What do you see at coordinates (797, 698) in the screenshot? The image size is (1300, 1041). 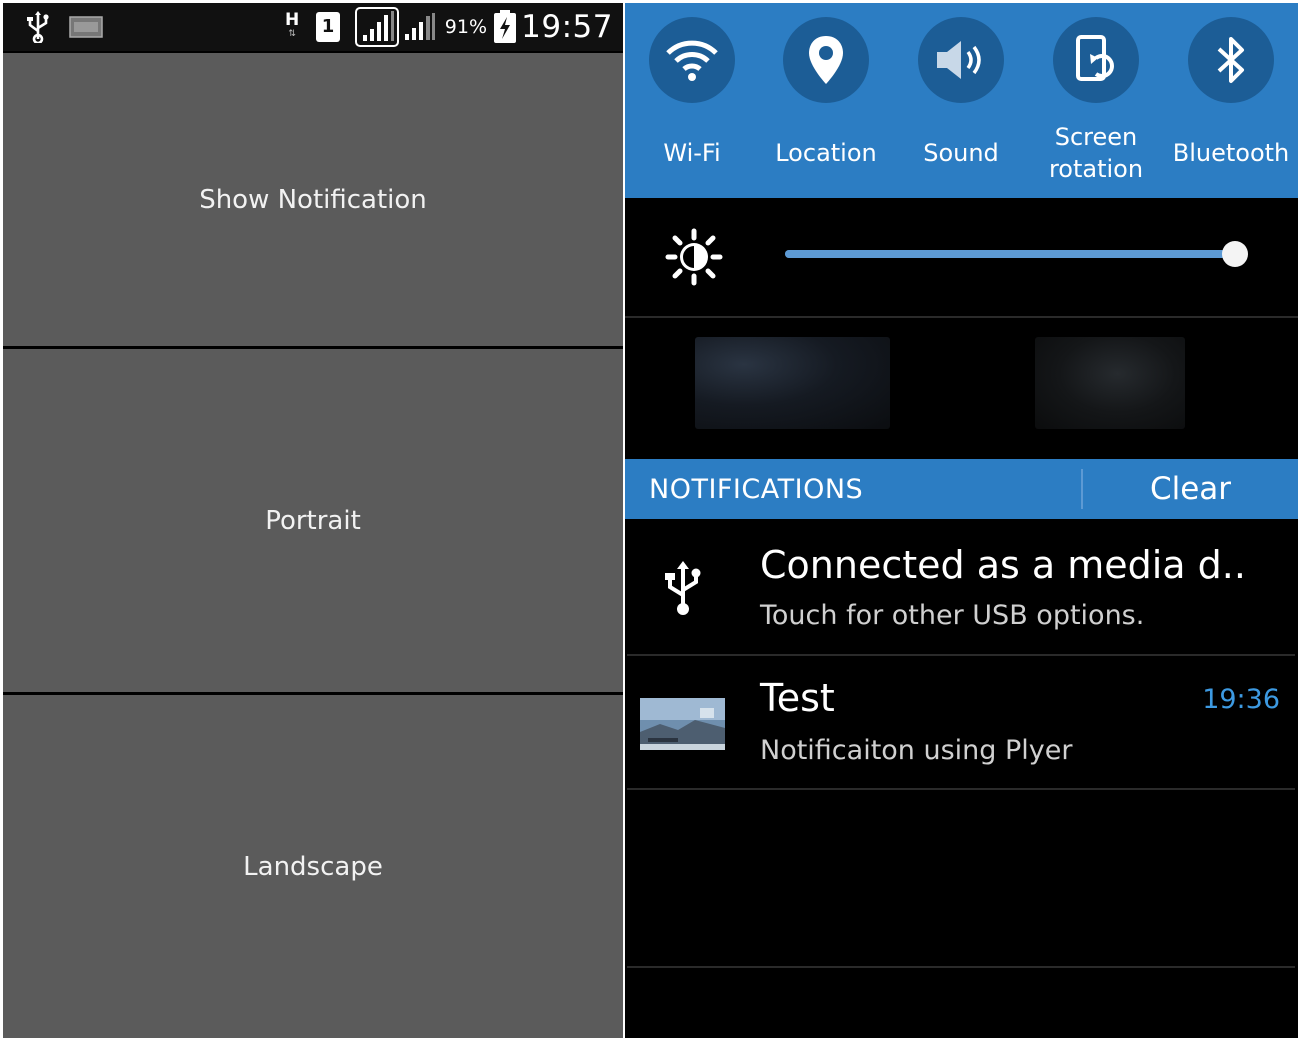 I see `notification-title: Test` at bounding box center [797, 698].